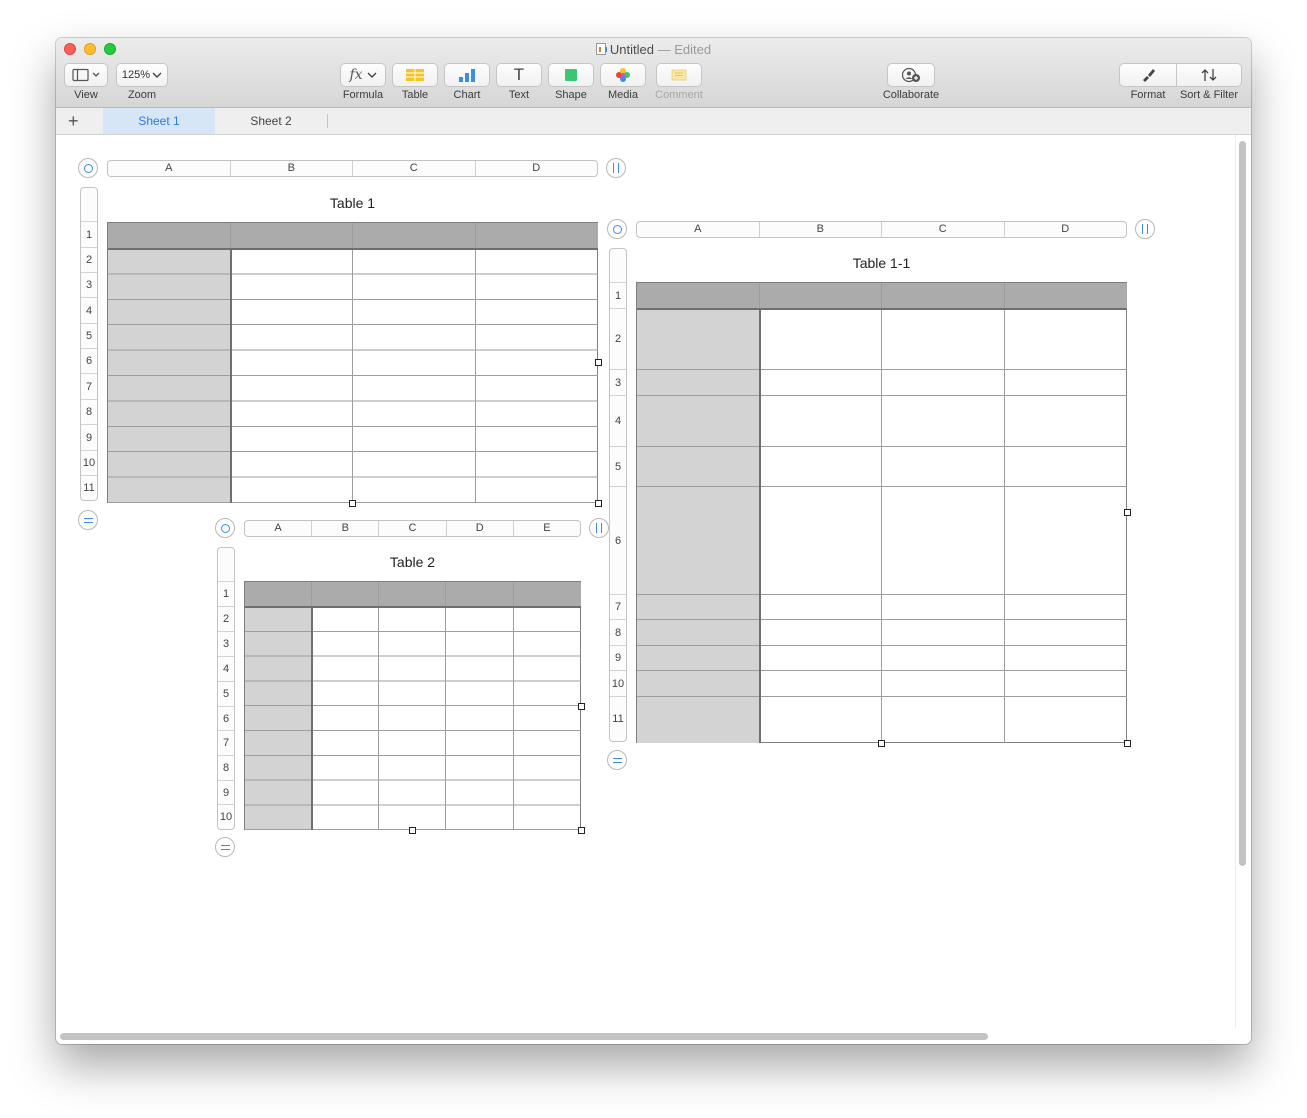 This screenshot has height=1118, width=1307. What do you see at coordinates (1145, 229) in the screenshot?
I see `table11-add-column-button` at bounding box center [1145, 229].